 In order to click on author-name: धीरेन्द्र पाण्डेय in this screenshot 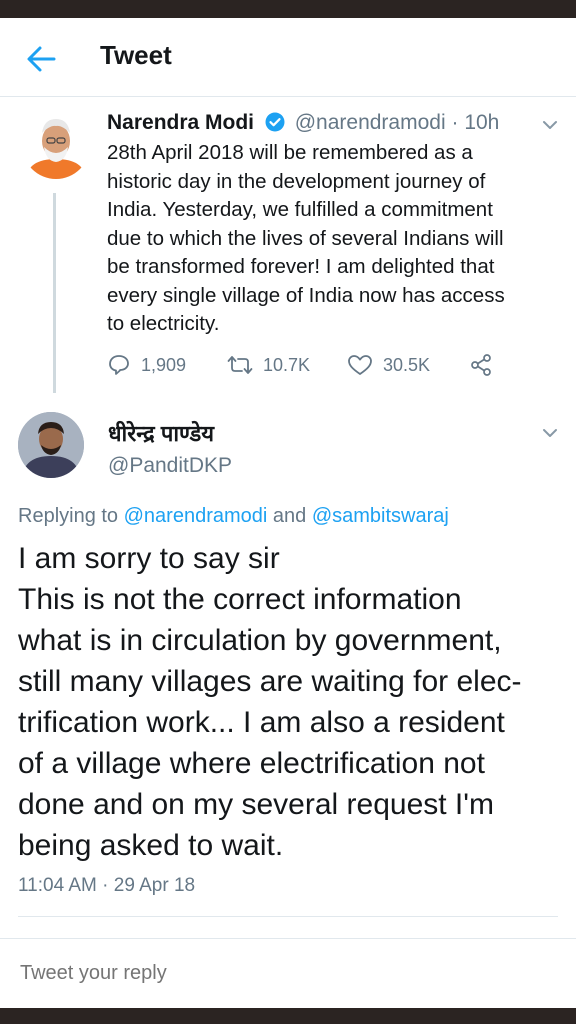, I will do `click(161, 433)`.